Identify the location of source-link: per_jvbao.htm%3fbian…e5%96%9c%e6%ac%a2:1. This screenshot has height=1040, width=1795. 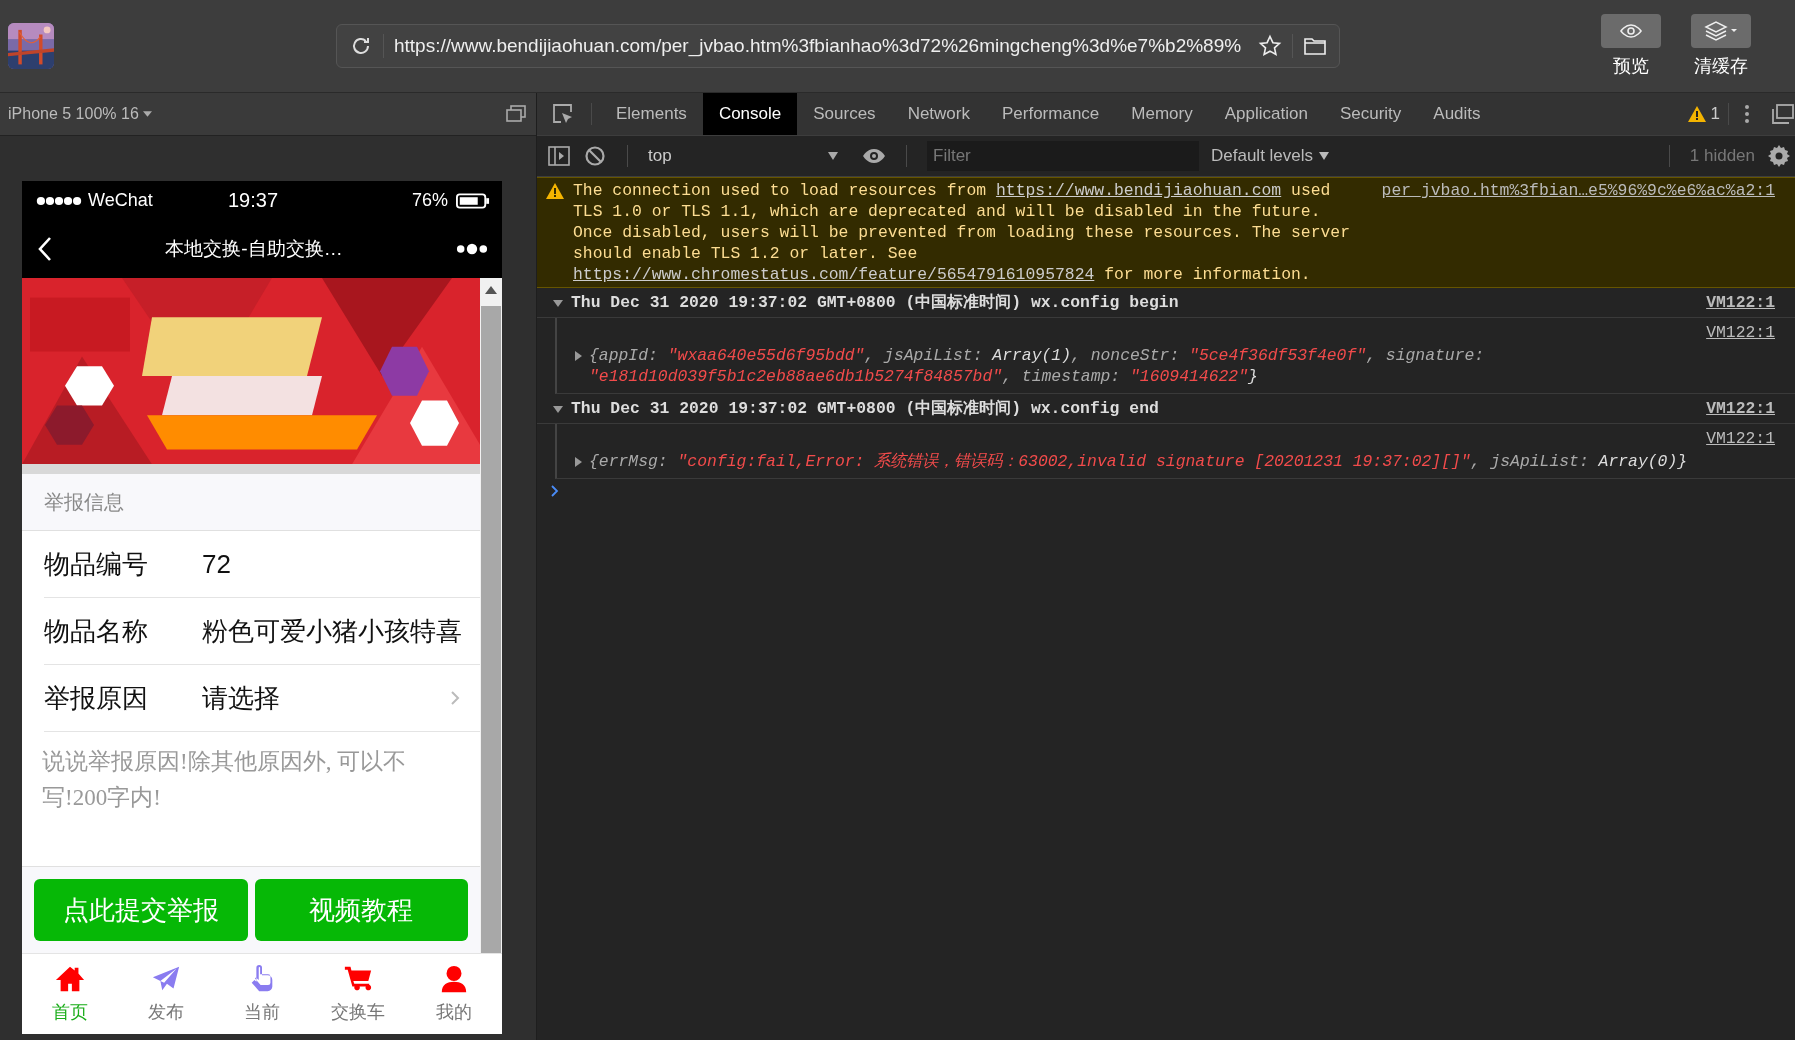
(1578, 232).